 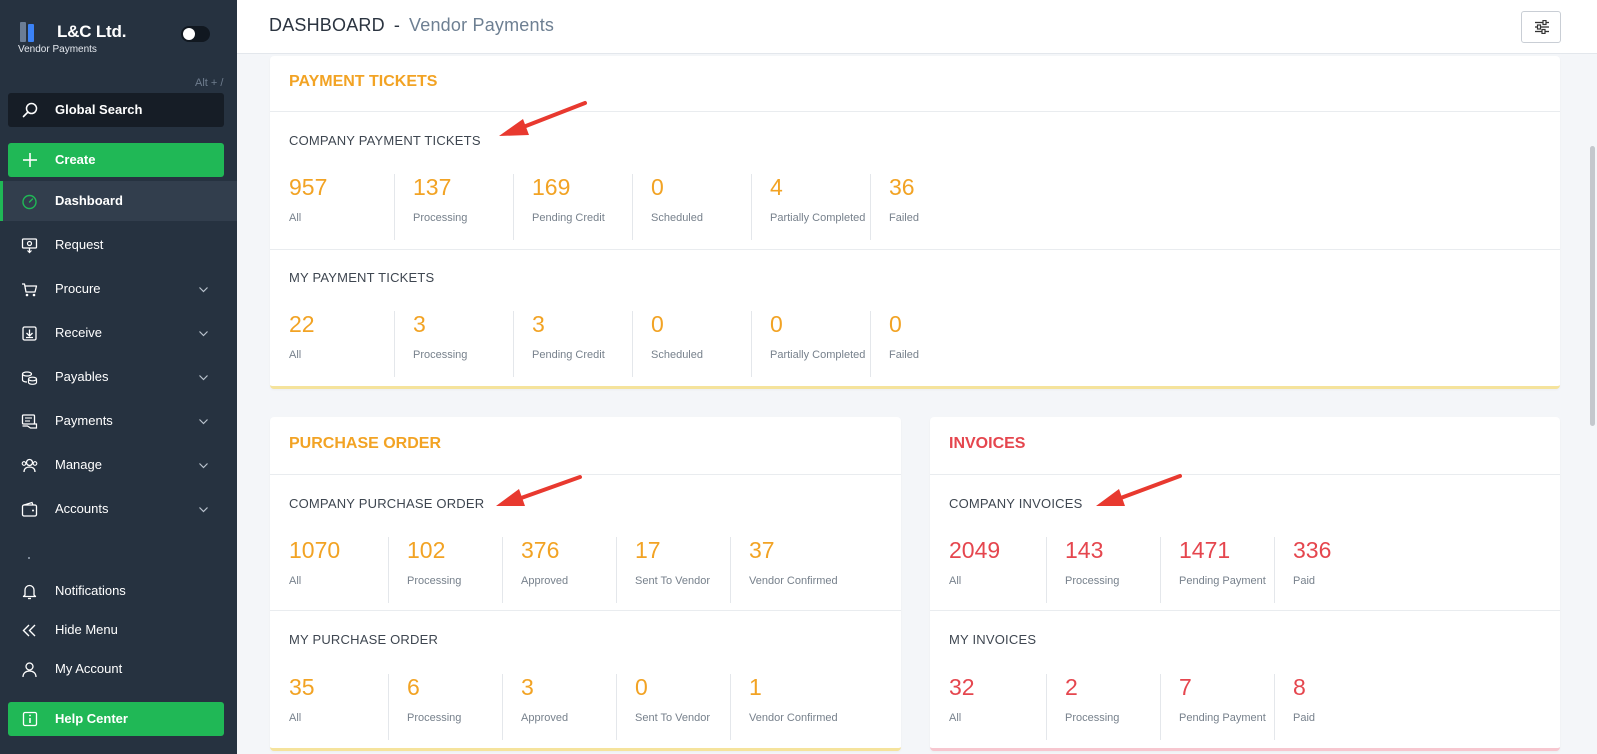 What do you see at coordinates (902, 187) in the screenshot?
I see `stat-value: 36` at bounding box center [902, 187].